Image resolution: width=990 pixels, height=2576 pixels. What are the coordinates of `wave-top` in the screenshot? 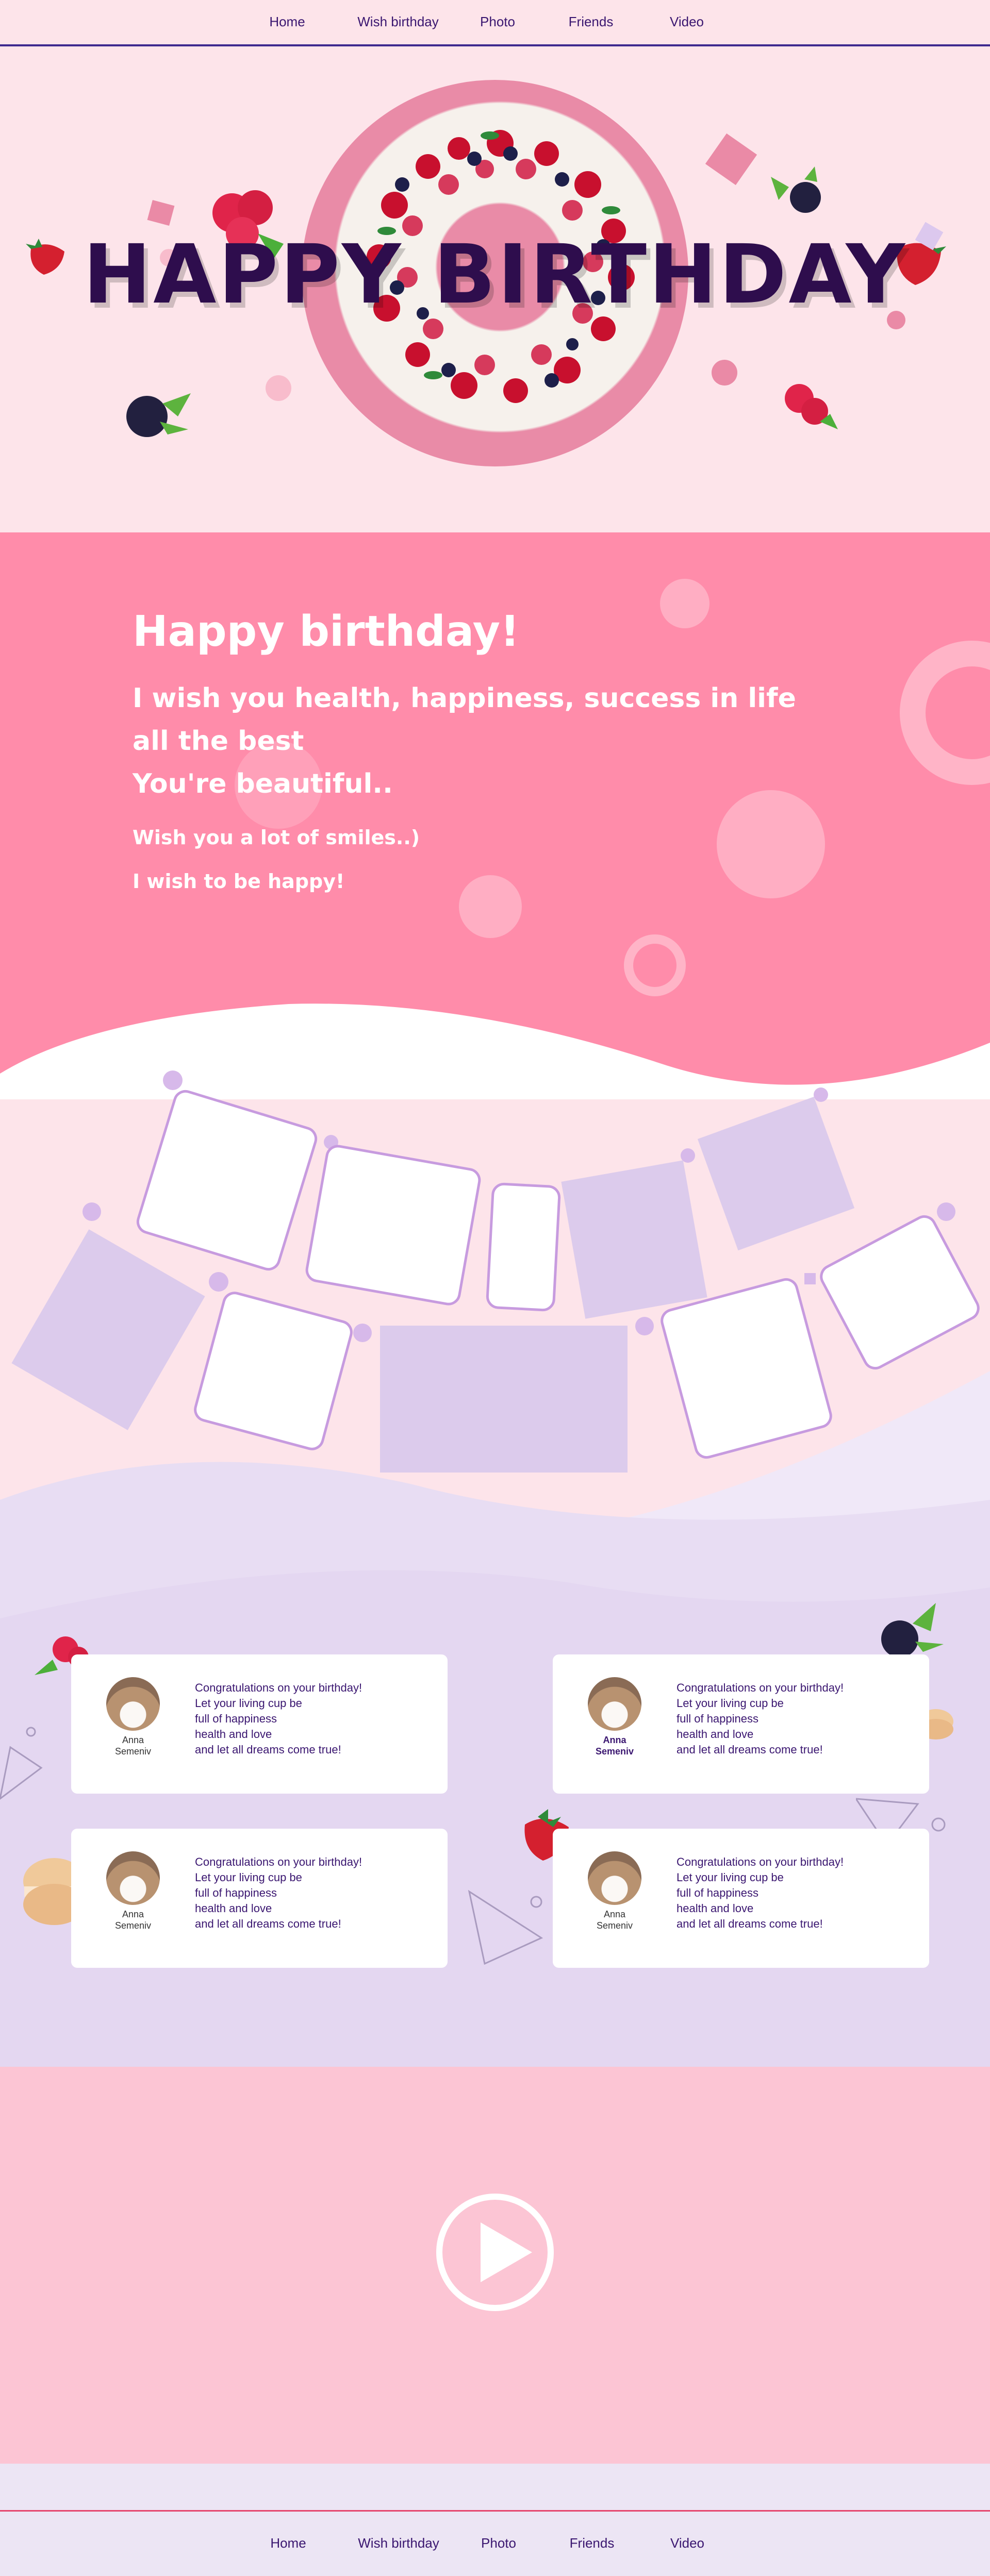 It's located at (495, 1584).